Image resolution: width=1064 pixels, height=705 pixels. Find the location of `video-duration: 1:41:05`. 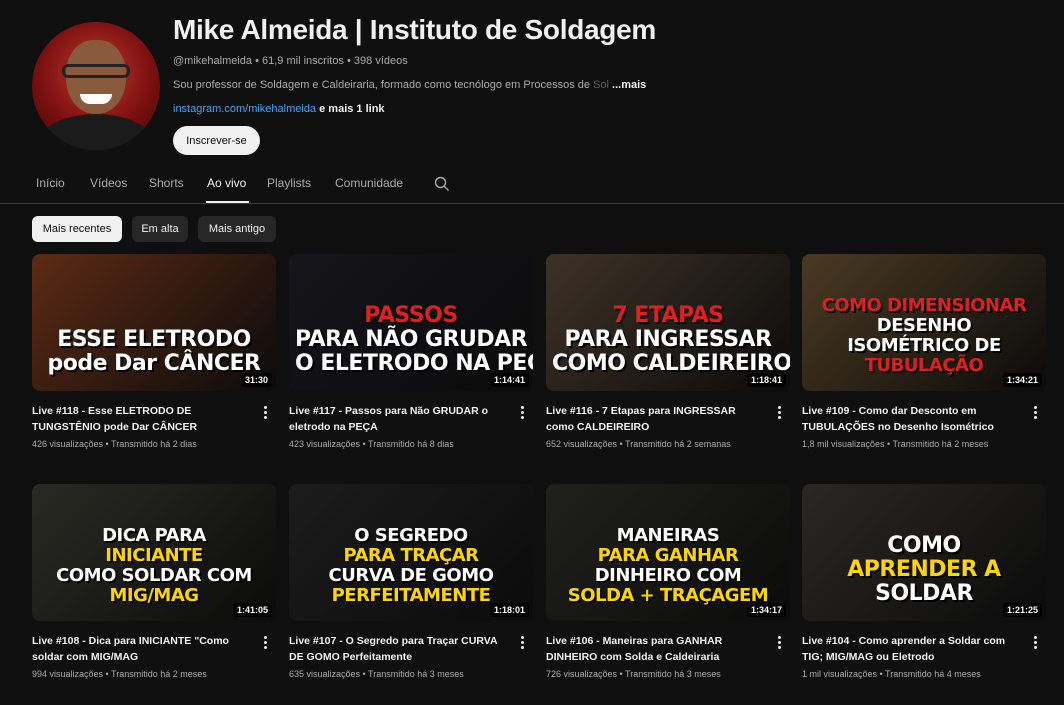

video-duration: 1:41:05 is located at coordinates (252, 610).